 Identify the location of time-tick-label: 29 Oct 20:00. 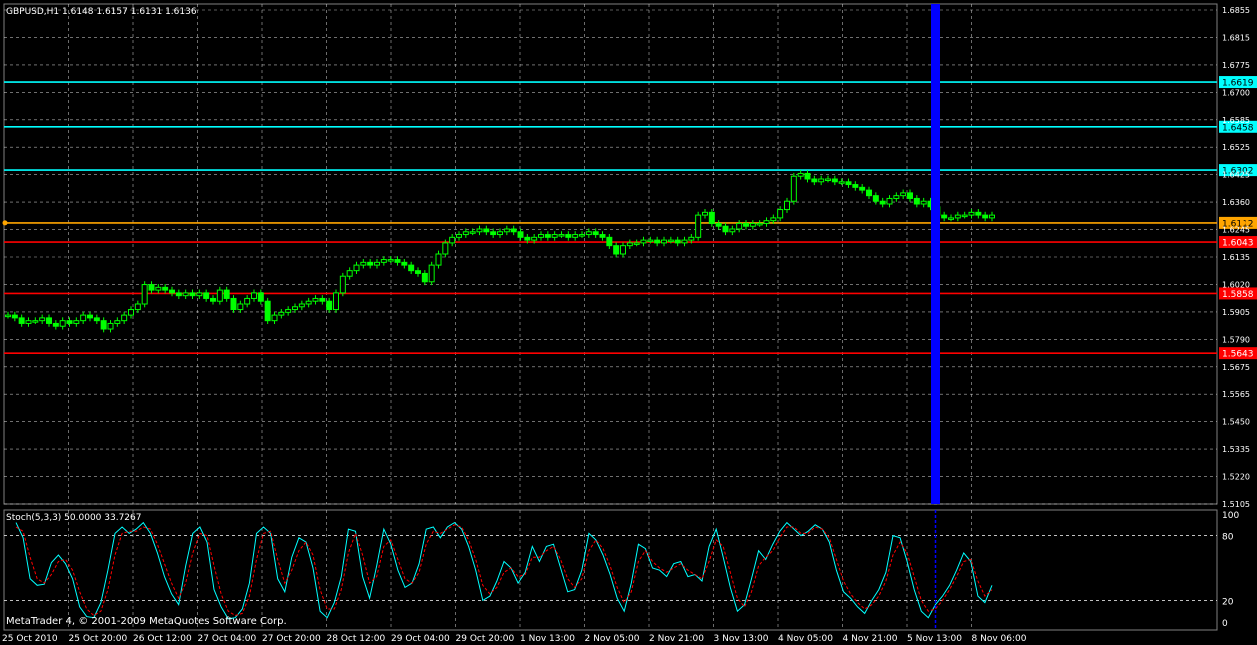
(485, 639).